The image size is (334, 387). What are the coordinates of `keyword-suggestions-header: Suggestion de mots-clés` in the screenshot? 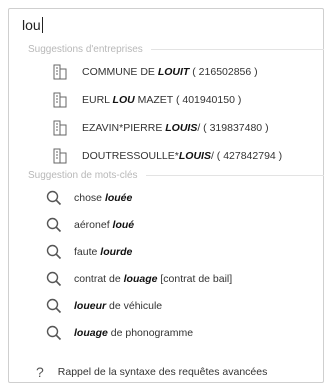 It's located at (176, 175).